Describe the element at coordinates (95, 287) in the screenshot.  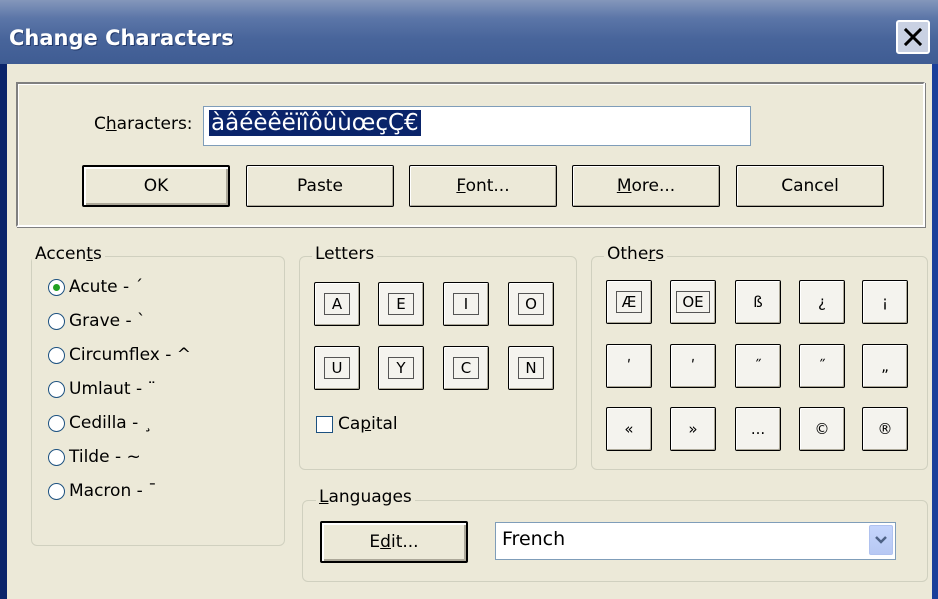
I see `accent-option-acute: Acute - ´` at that location.